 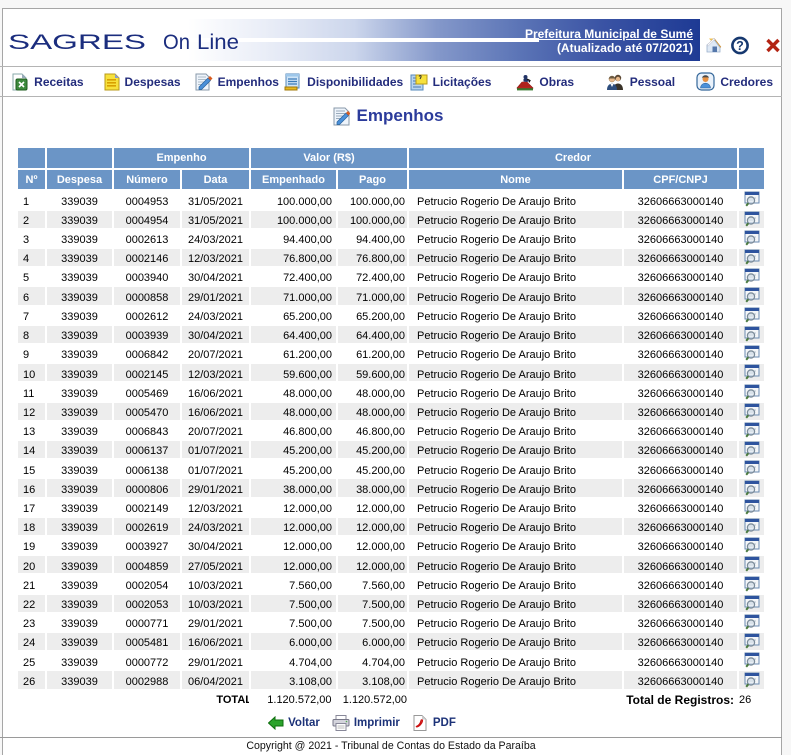 I want to click on svg-text: On, so click(x=176, y=42).